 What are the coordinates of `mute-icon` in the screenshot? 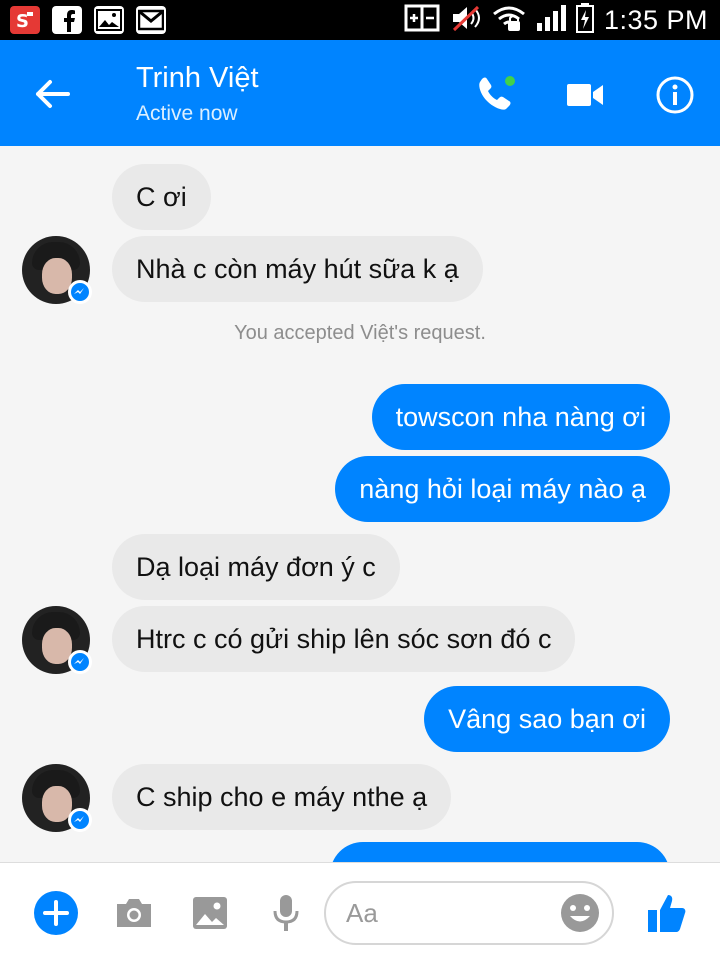 It's located at (466, 20).